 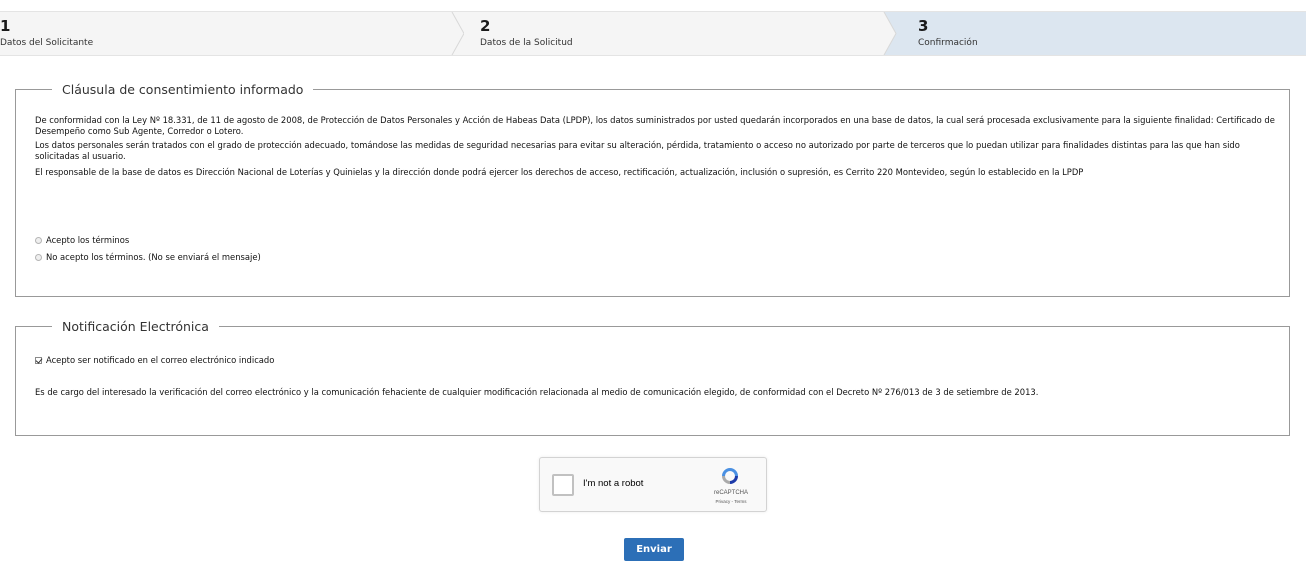 What do you see at coordinates (38, 257) in the screenshot?
I see `reject-terms-radio` at bounding box center [38, 257].